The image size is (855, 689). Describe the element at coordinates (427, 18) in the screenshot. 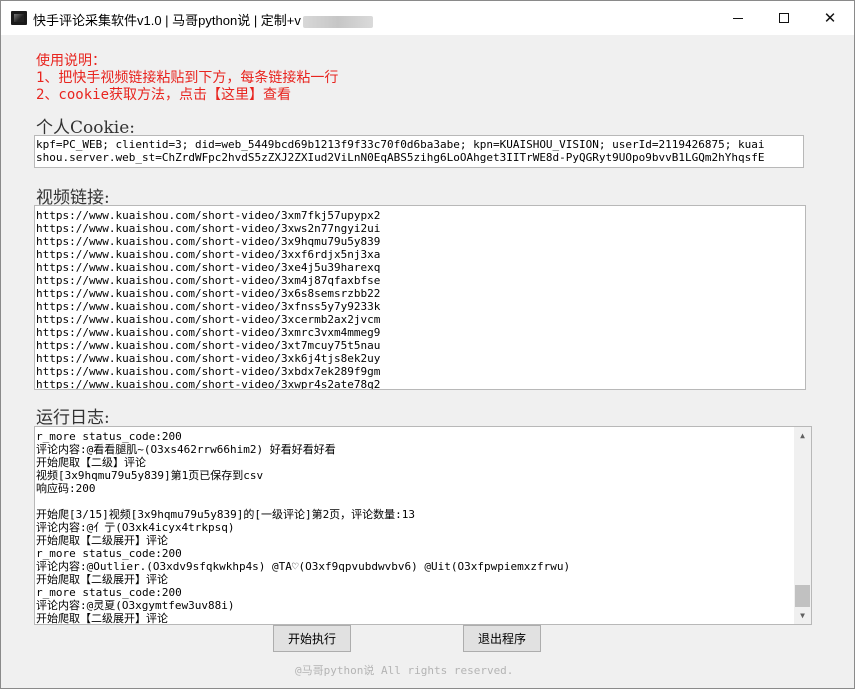

I see `title-bar: 快手评论采集软件v1.0 | 马哥python说 | 定制+v ✕` at that location.